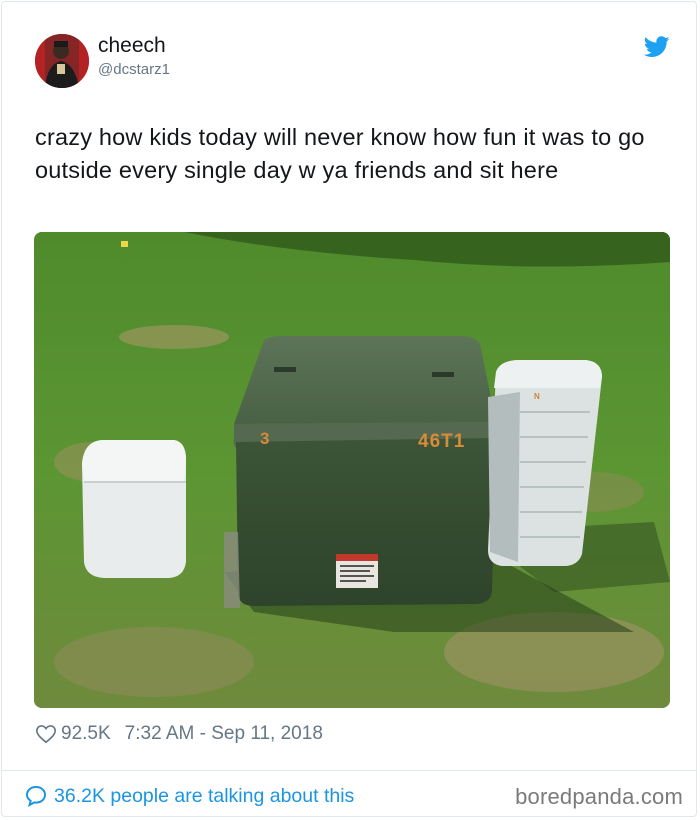 Image resolution: width=700 pixels, height=820 pixels. What do you see at coordinates (86, 734) in the screenshot?
I see `like-count: 92.5K` at bounding box center [86, 734].